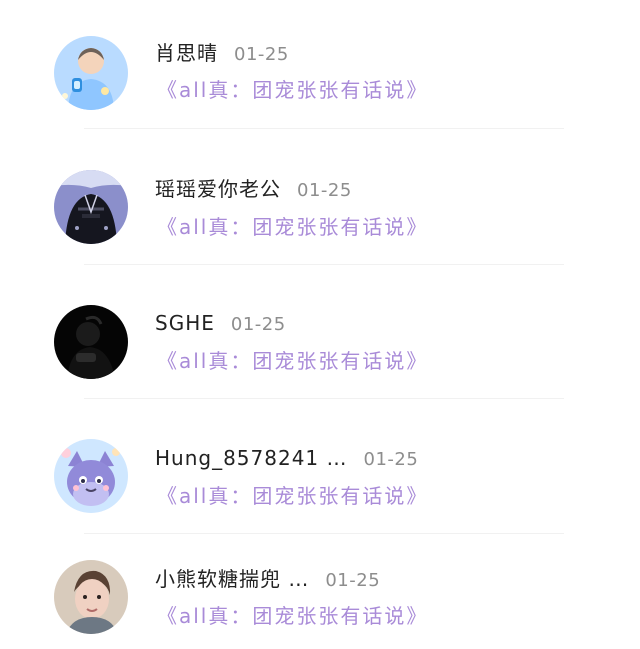  What do you see at coordinates (218, 189) in the screenshot?
I see `sender-name: 瑶瑶爱你老公` at bounding box center [218, 189].